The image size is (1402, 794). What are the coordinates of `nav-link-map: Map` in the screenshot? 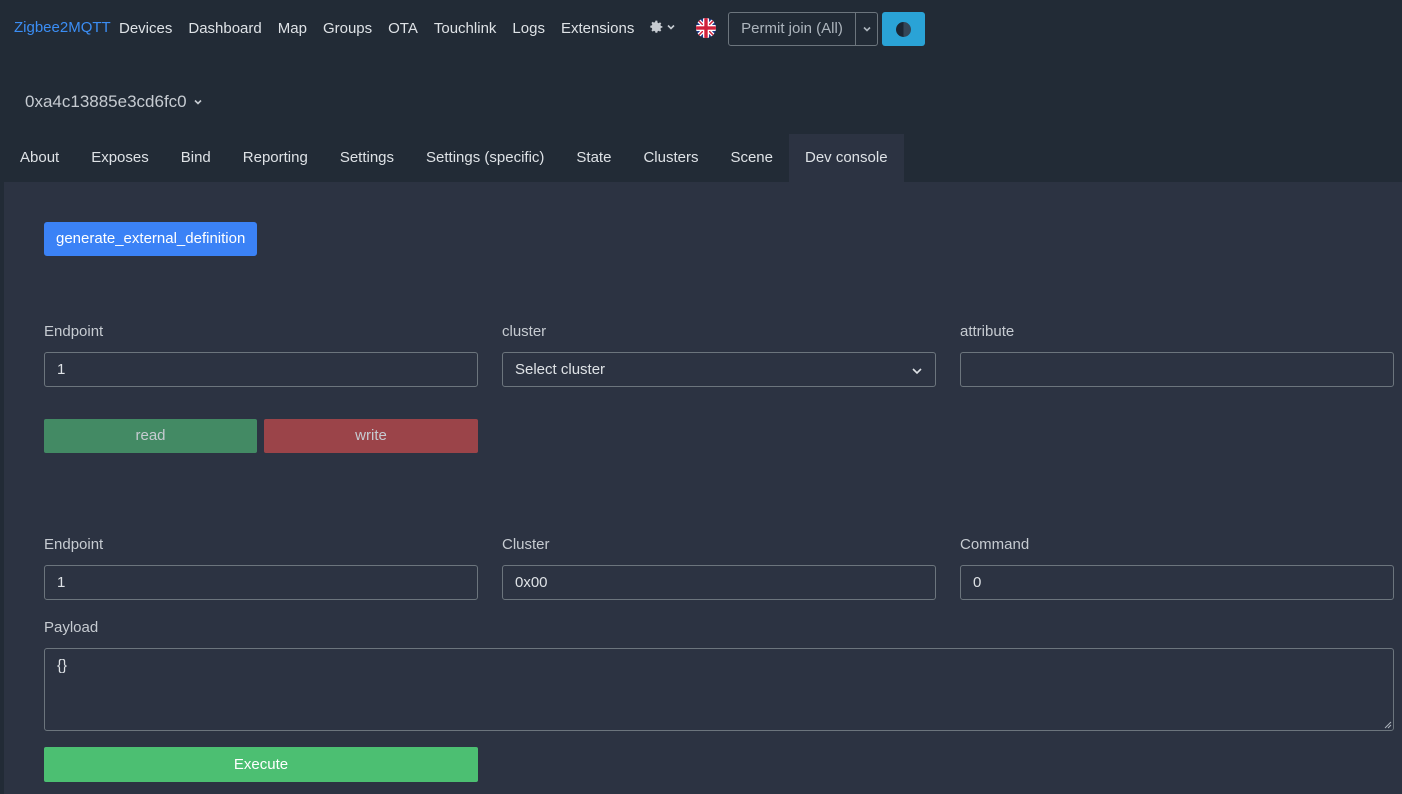 It's located at (292, 28).